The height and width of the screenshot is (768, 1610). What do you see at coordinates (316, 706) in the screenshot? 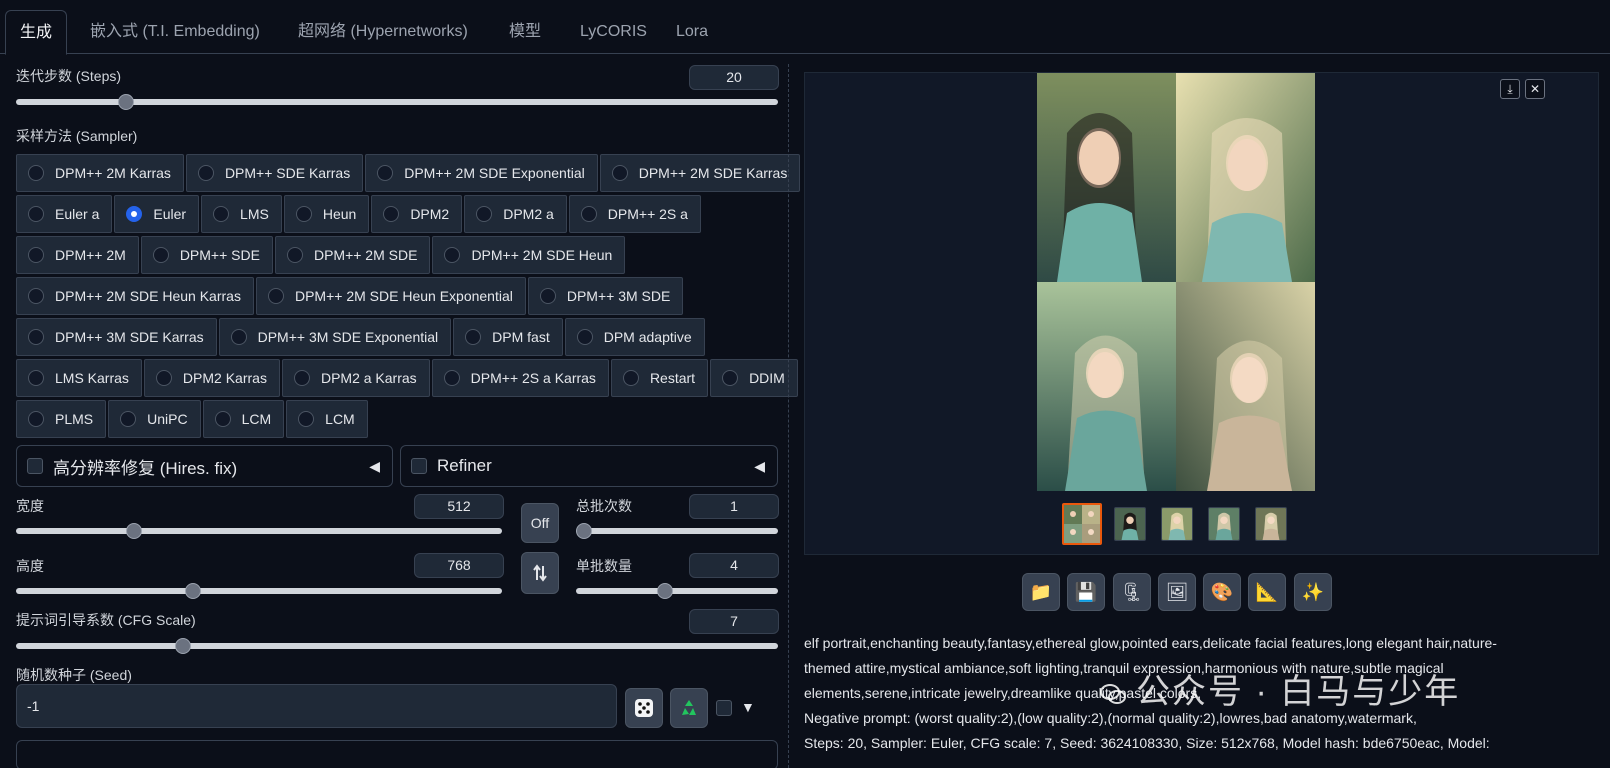
I see `seed-input: -1` at bounding box center [316, 706].